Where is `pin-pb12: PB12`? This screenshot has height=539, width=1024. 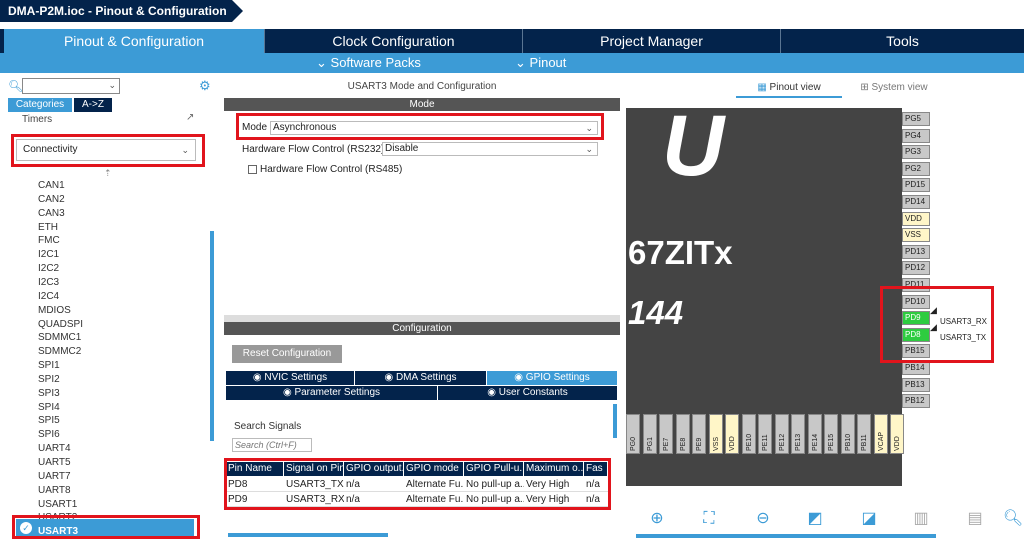 pin-pb12: PB12 is located at coordinates (916, 401).